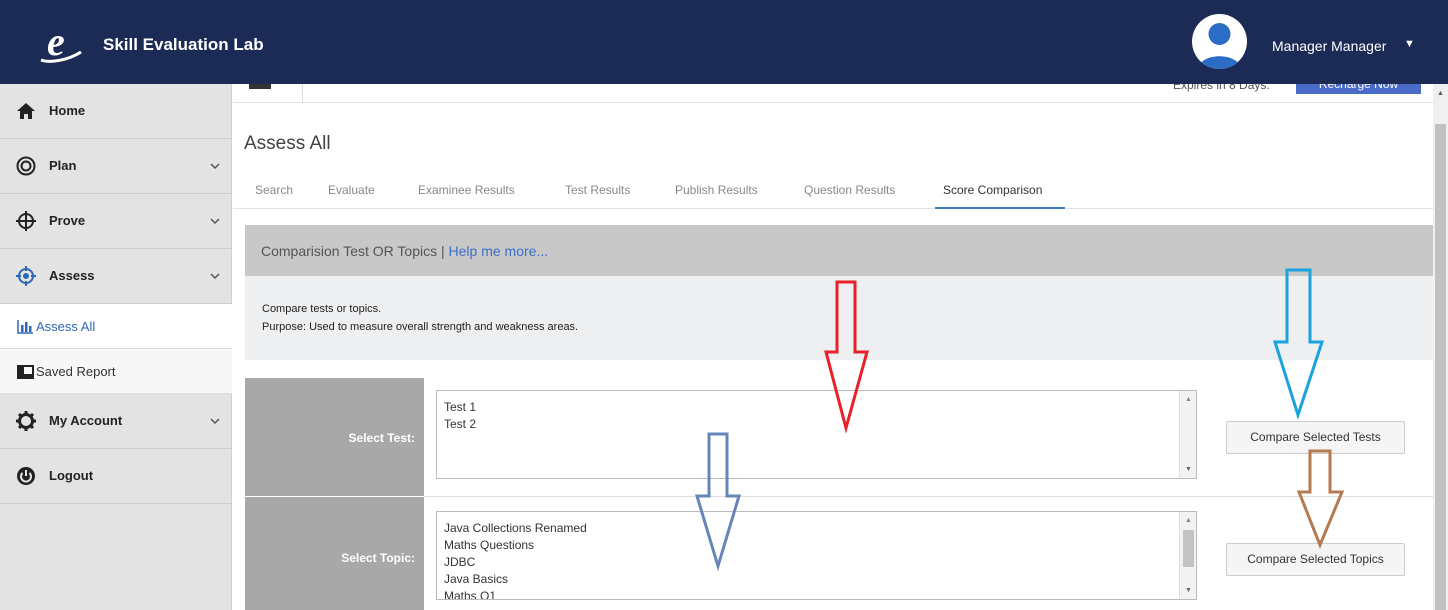 The height and width of the screenshot is (610, 1448). Describe the element at coordinates (718, 502) in the screenshot. I see `slate-arrow-icon` at that location.